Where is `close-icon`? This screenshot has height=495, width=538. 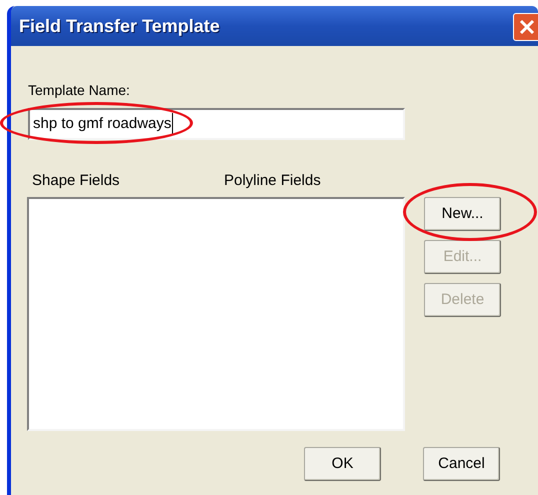 close-icon is located at coordinates (527, 27).